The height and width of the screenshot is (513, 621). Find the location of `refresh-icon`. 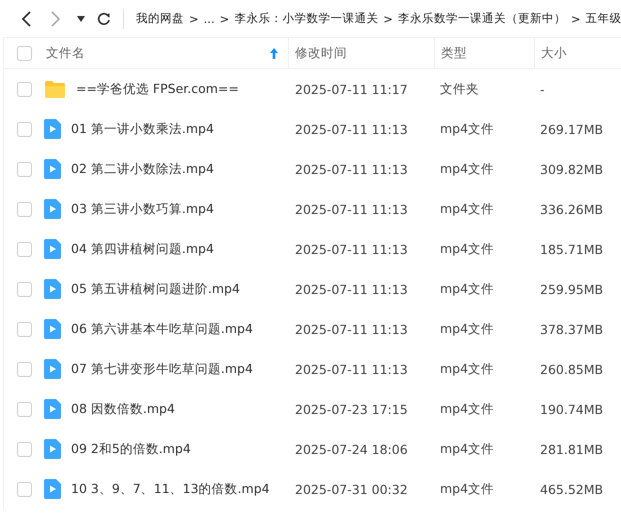

refresh-icon is located at coordinates (104, 19).